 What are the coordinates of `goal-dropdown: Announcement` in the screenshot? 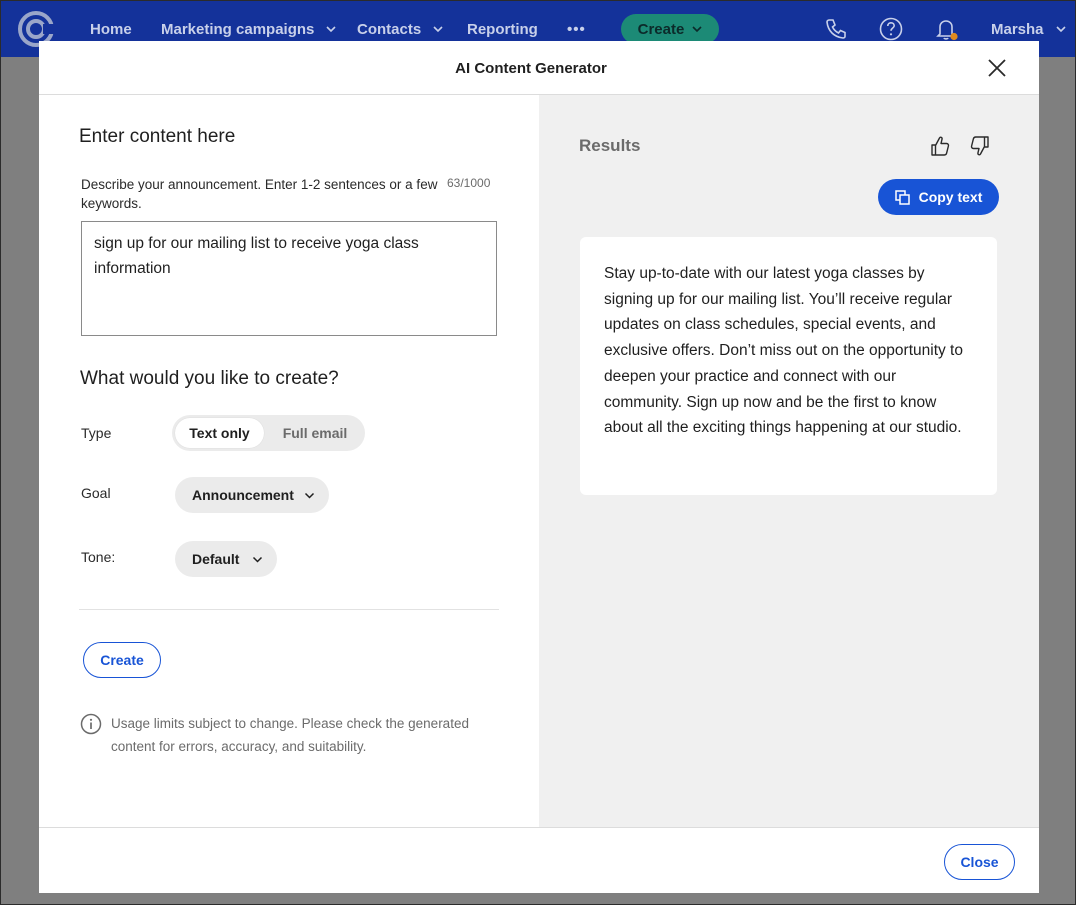 It's located at (252, 495).